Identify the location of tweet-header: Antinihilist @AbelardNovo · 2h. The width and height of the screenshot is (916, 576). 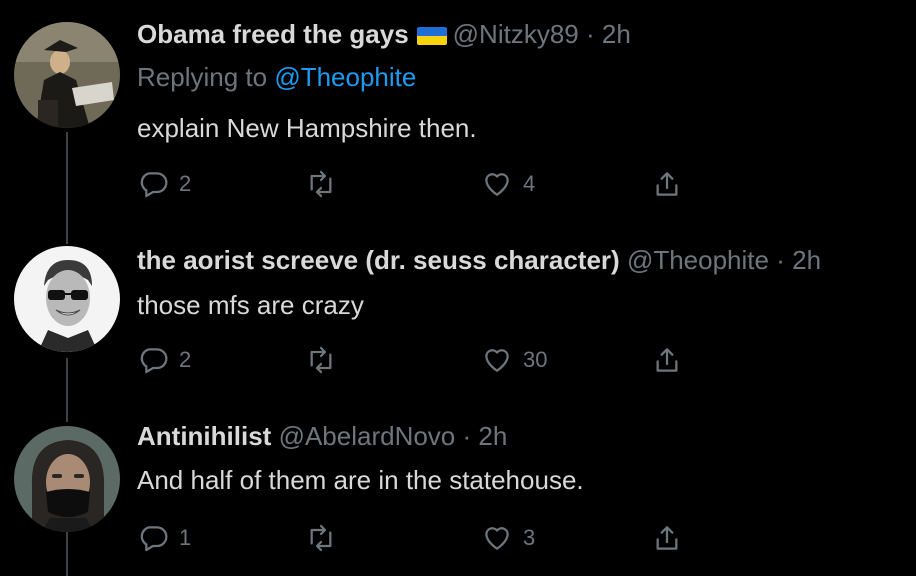
(322, 436).